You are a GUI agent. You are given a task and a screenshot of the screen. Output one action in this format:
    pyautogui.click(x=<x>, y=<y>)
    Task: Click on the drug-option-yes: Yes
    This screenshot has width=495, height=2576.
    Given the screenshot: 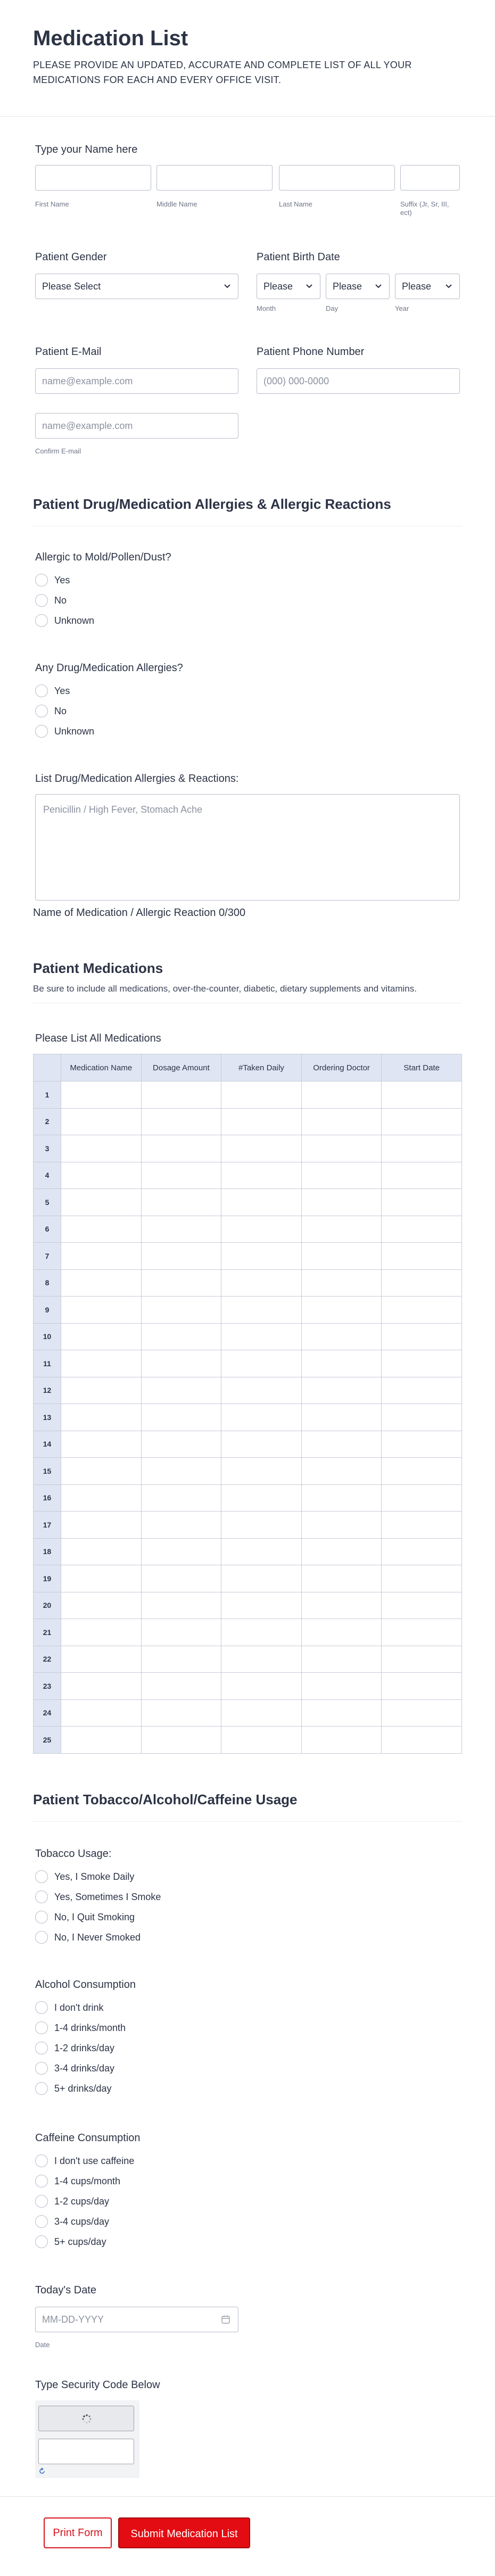 What is the action you would take?
    pyautogui.click(x=52, y=690)
    